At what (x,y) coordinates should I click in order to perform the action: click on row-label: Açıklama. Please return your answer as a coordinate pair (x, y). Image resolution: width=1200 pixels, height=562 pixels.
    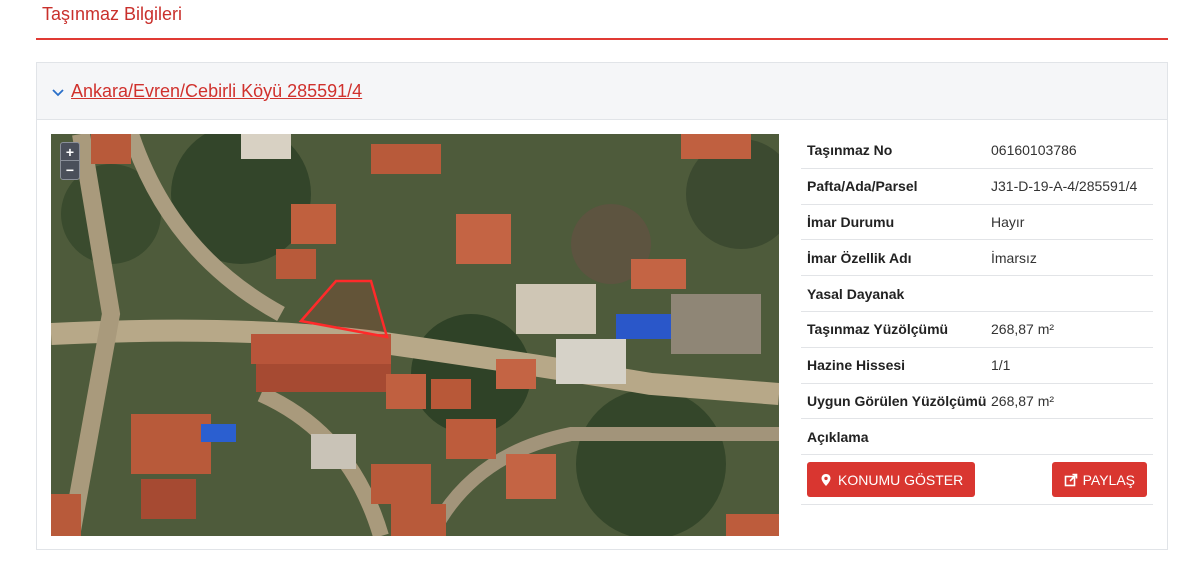
    Looking at the image, I should click on (838, 436).